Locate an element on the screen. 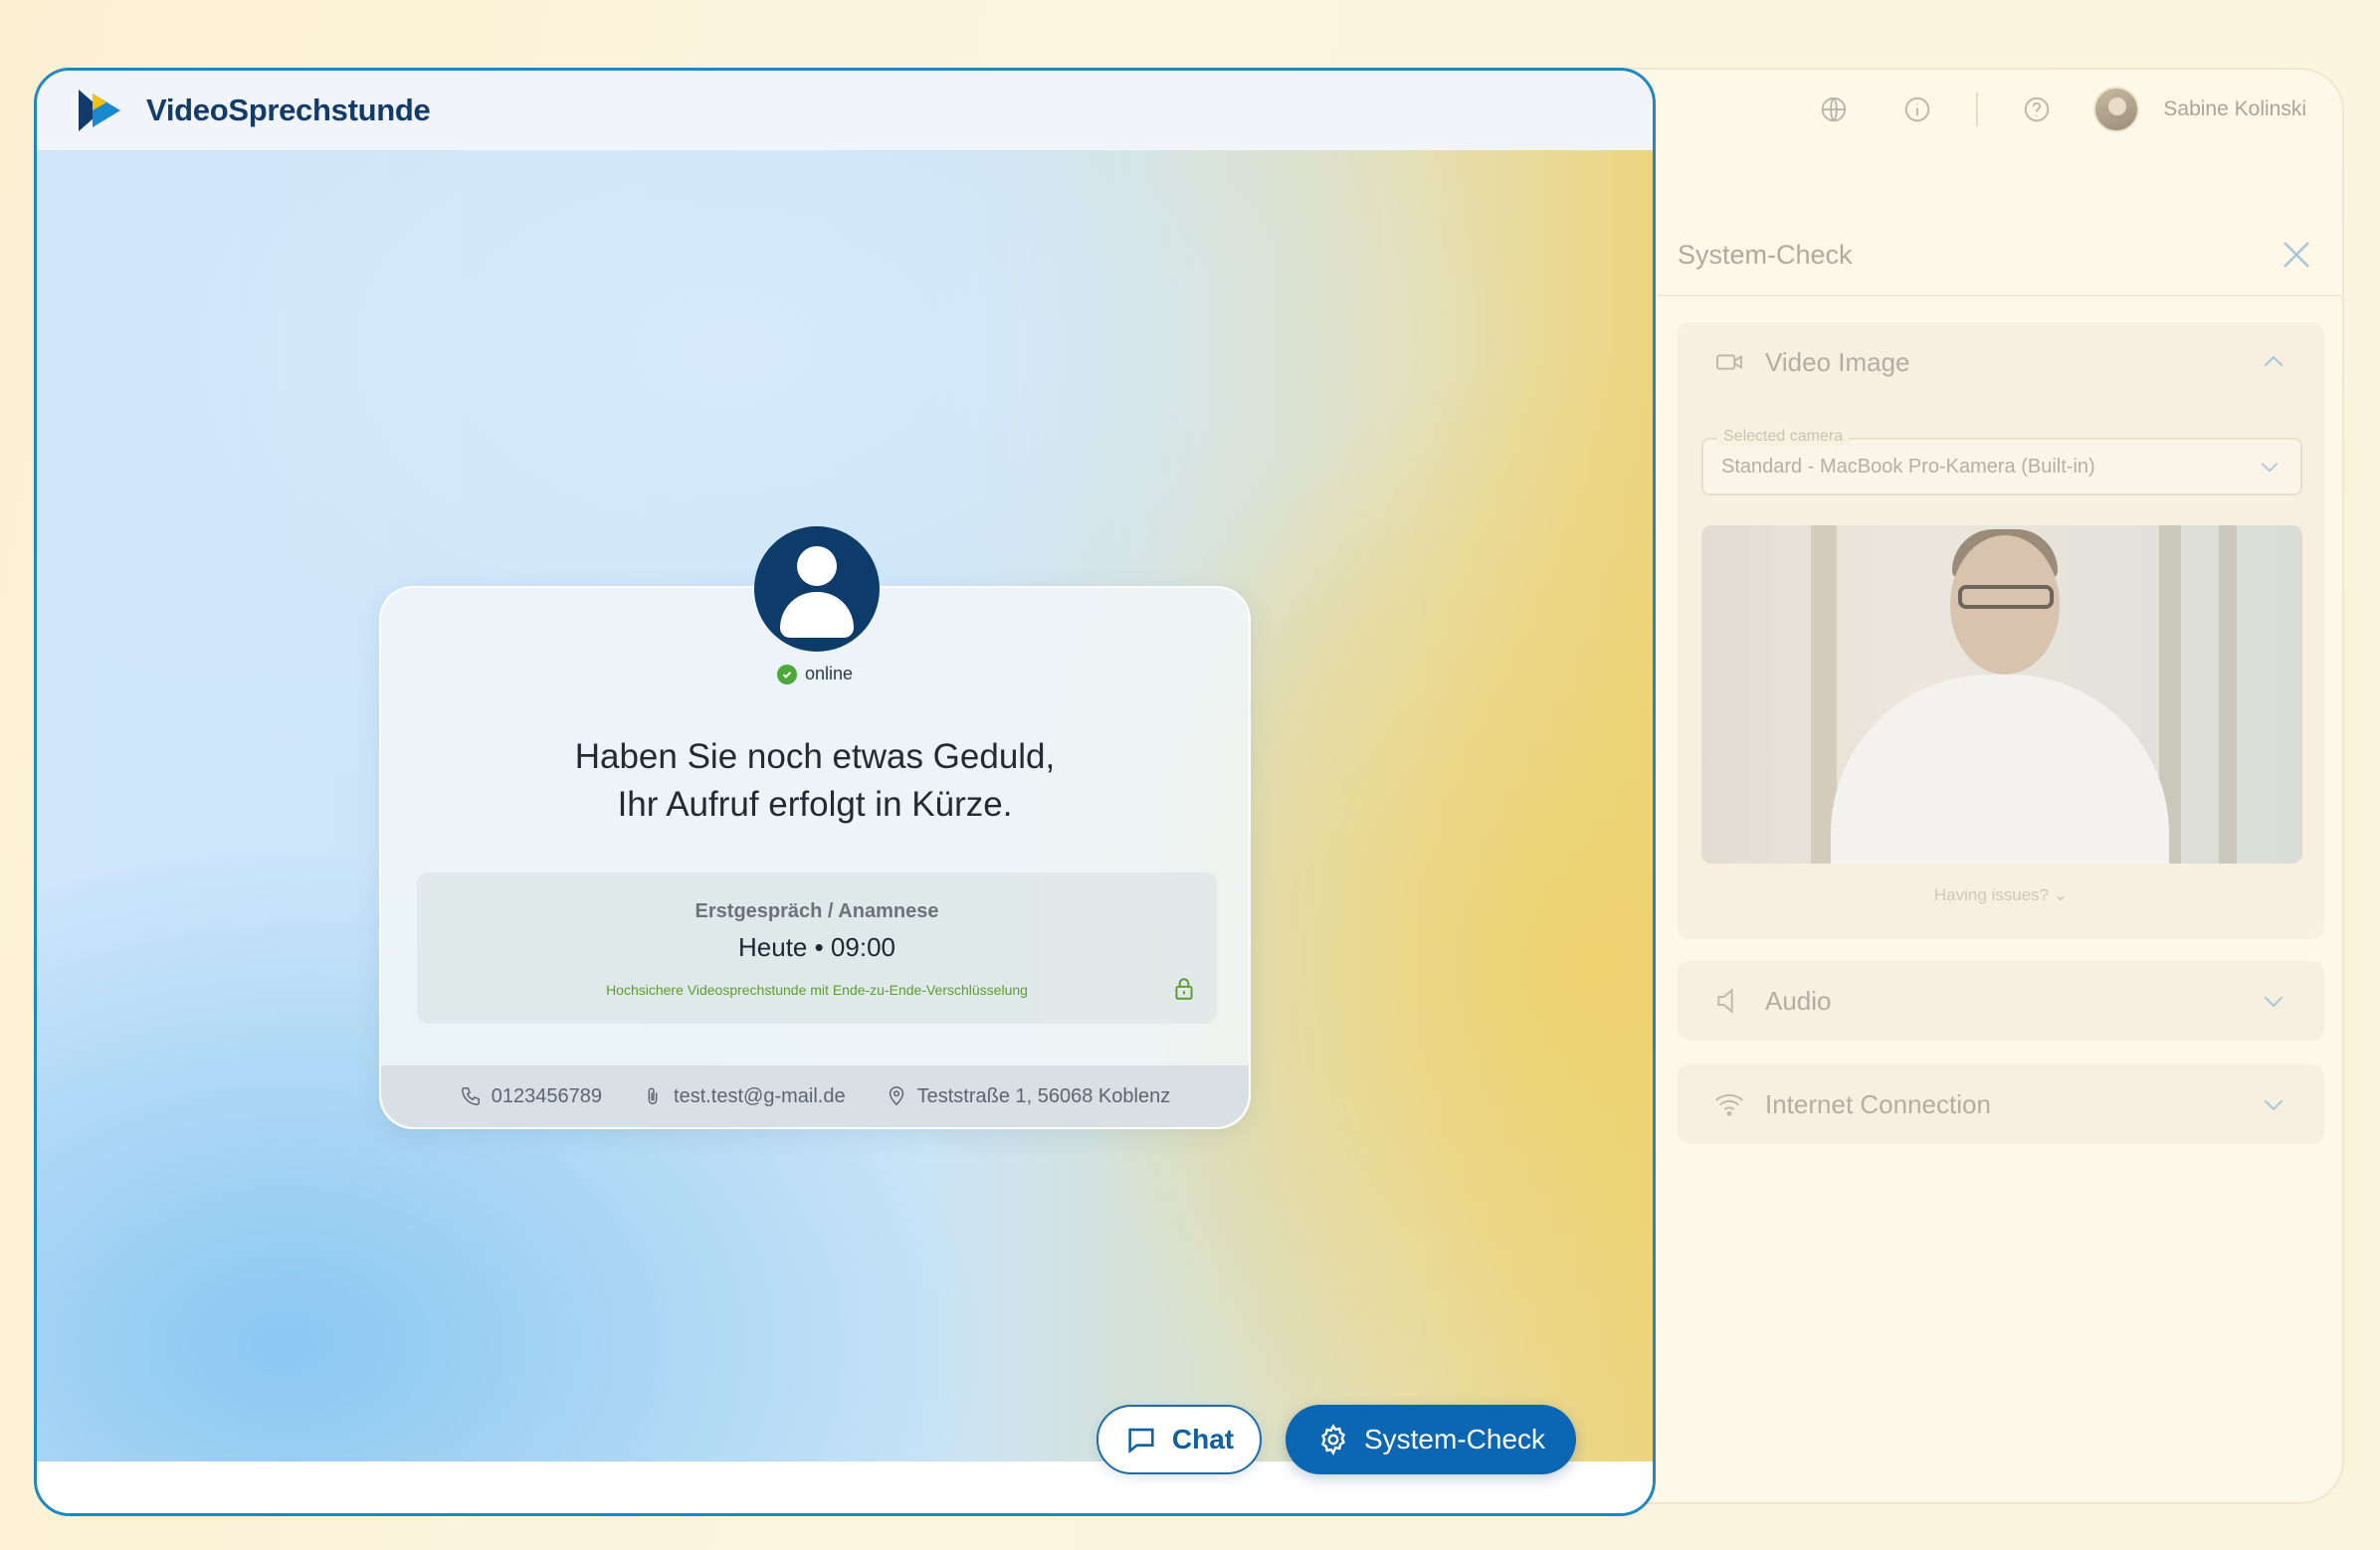  having-issues-link: Having issues? ⌄ is located at coordinates (2001, 895).